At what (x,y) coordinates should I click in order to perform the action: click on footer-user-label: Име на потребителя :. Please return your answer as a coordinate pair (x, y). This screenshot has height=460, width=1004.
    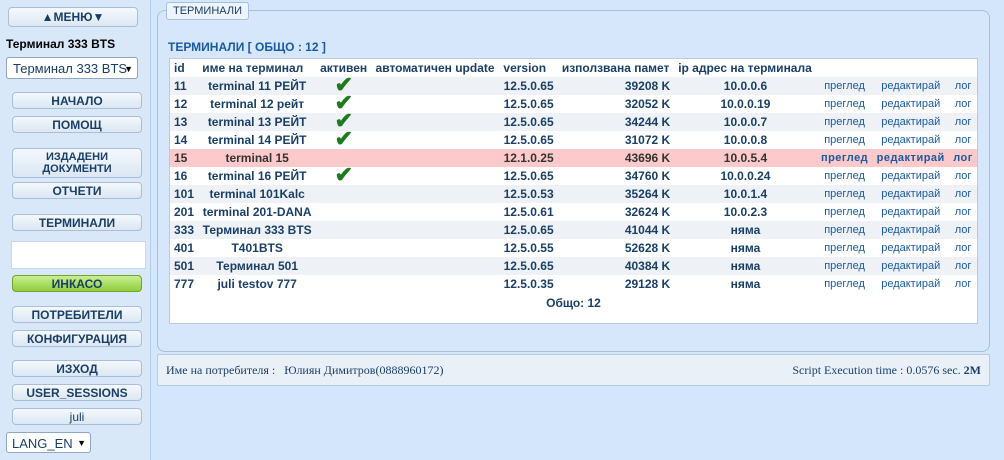
    Looking at the image, I should click on (221, 370).